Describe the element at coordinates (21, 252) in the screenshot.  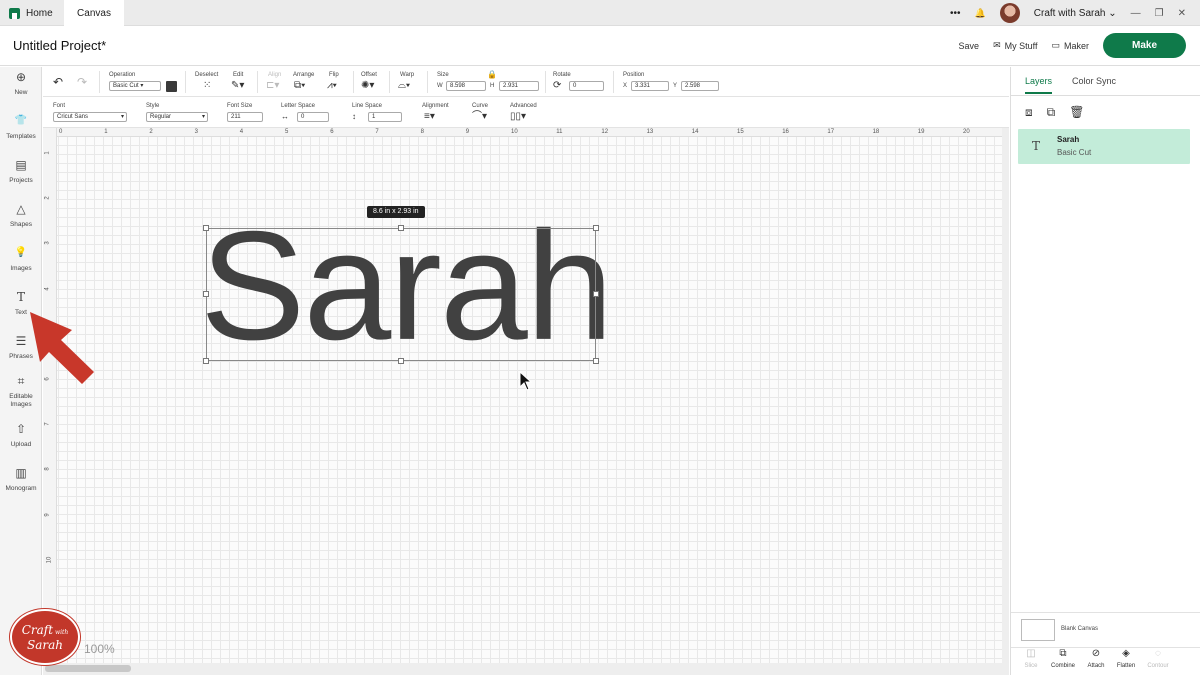
I see `lightbulb-icon: 💡` at that location.